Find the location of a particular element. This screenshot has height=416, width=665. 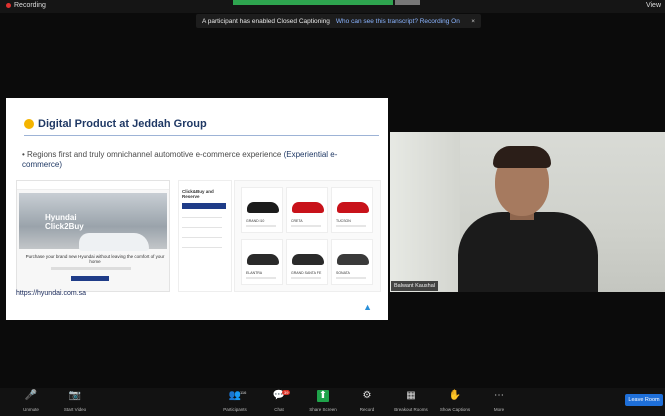

site-header is located at coordinates (93, 185).